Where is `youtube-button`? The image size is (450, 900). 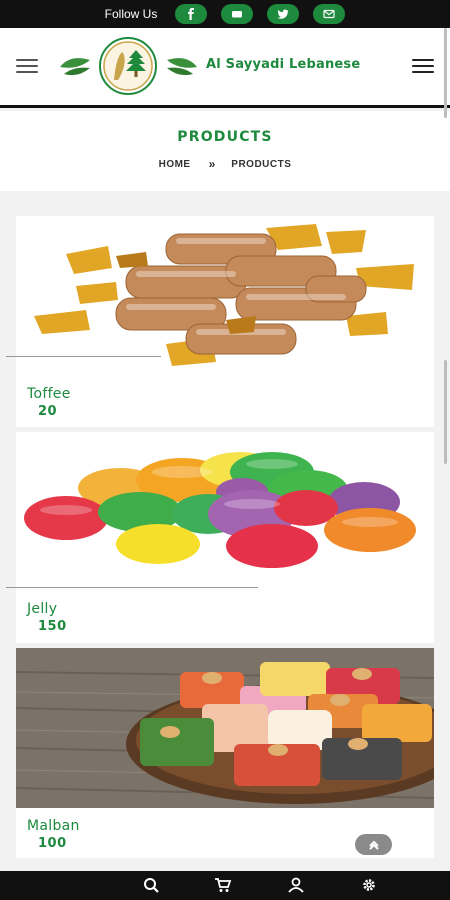
youtube-button is located at coordinates (237, 14).